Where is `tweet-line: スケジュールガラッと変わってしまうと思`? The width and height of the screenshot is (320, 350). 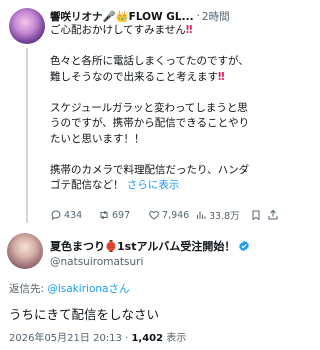 tweet-line: スケジュールガラッと変わってしまうと思 is located at coordinates (149, 107).